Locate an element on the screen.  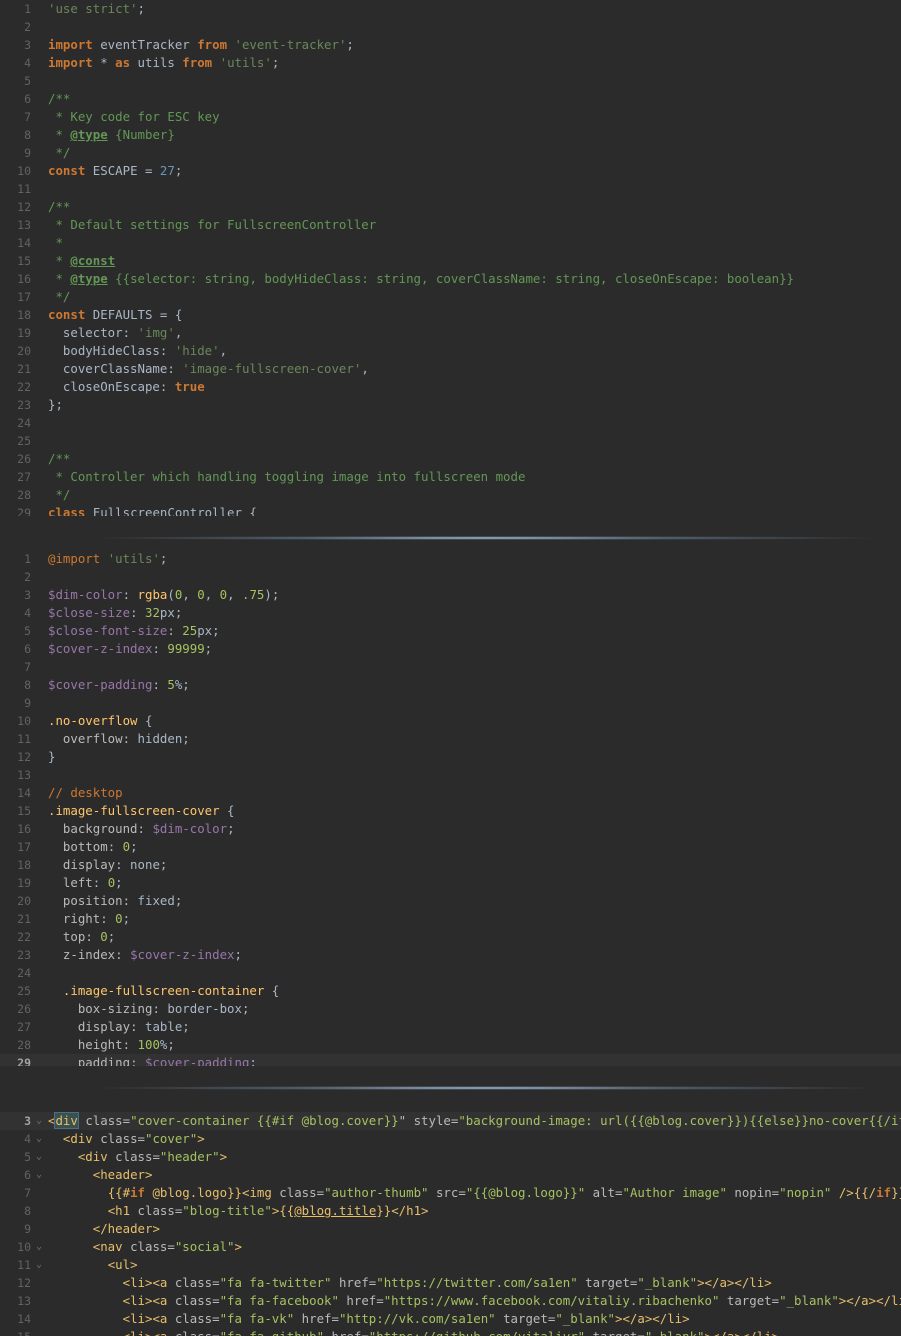
code-token: class= is located at coordinates (193, 1282).